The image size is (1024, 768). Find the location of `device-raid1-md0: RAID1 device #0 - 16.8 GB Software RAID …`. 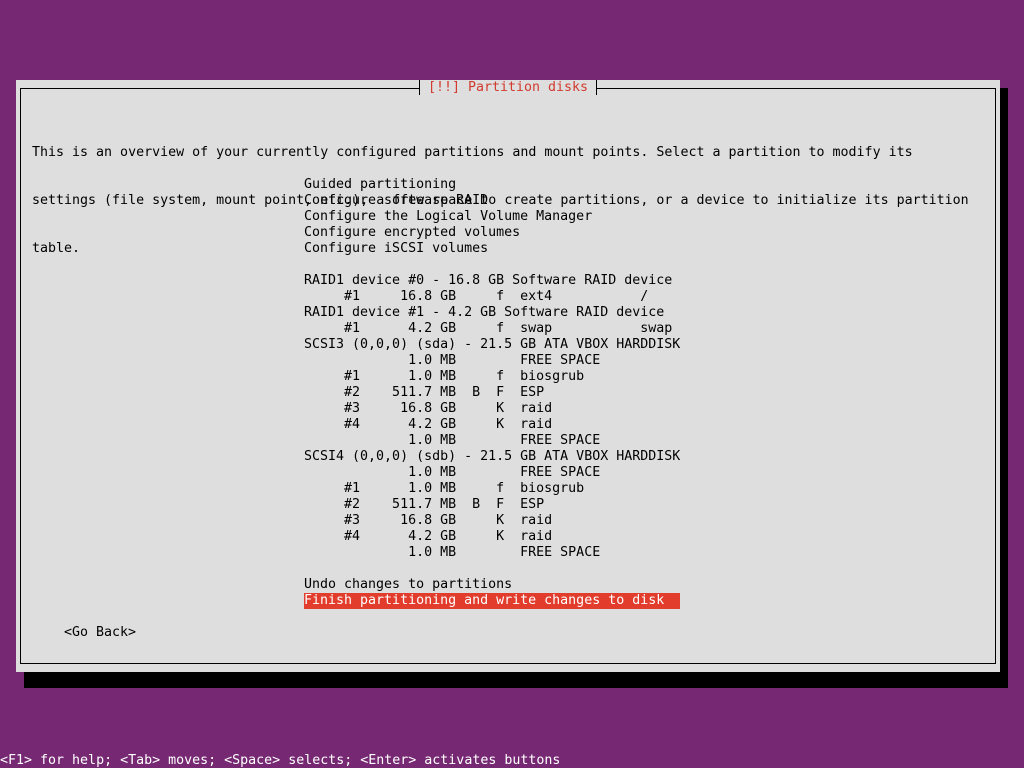

device-raid1-md0: RAID1 device #0 - 16.8 GB Software RAID … is located at coordinates (492, 281).